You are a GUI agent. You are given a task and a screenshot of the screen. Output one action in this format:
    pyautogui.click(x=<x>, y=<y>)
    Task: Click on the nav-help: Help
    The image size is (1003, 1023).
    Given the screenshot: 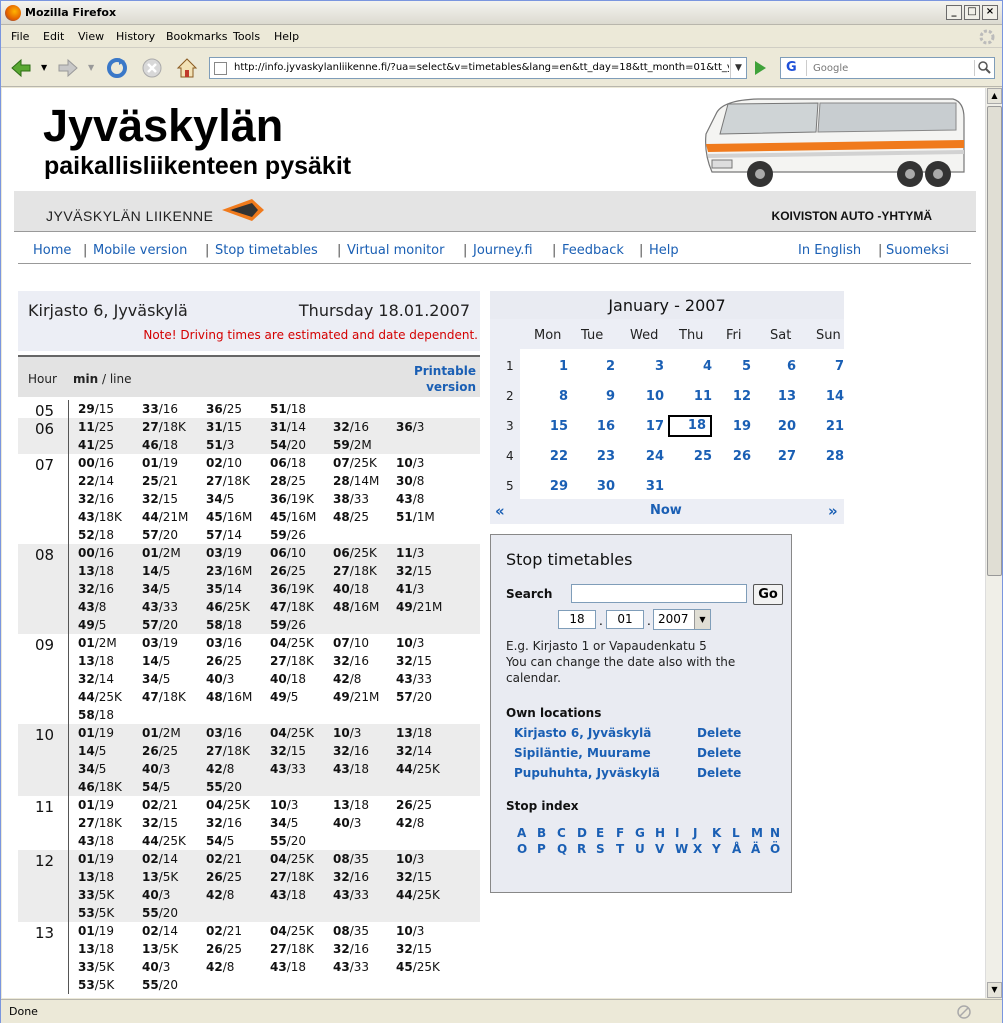 What is the action you would take?
    pyautogui.click(x=664, y=250)
    